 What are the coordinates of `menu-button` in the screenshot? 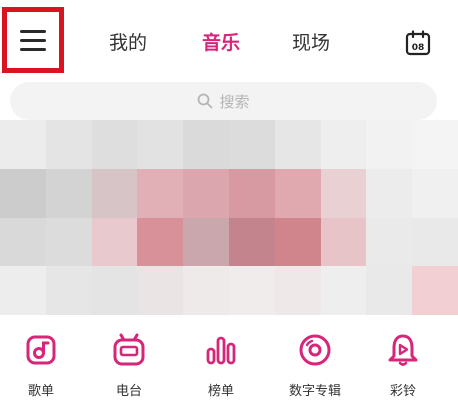 It's located at (33, 40).